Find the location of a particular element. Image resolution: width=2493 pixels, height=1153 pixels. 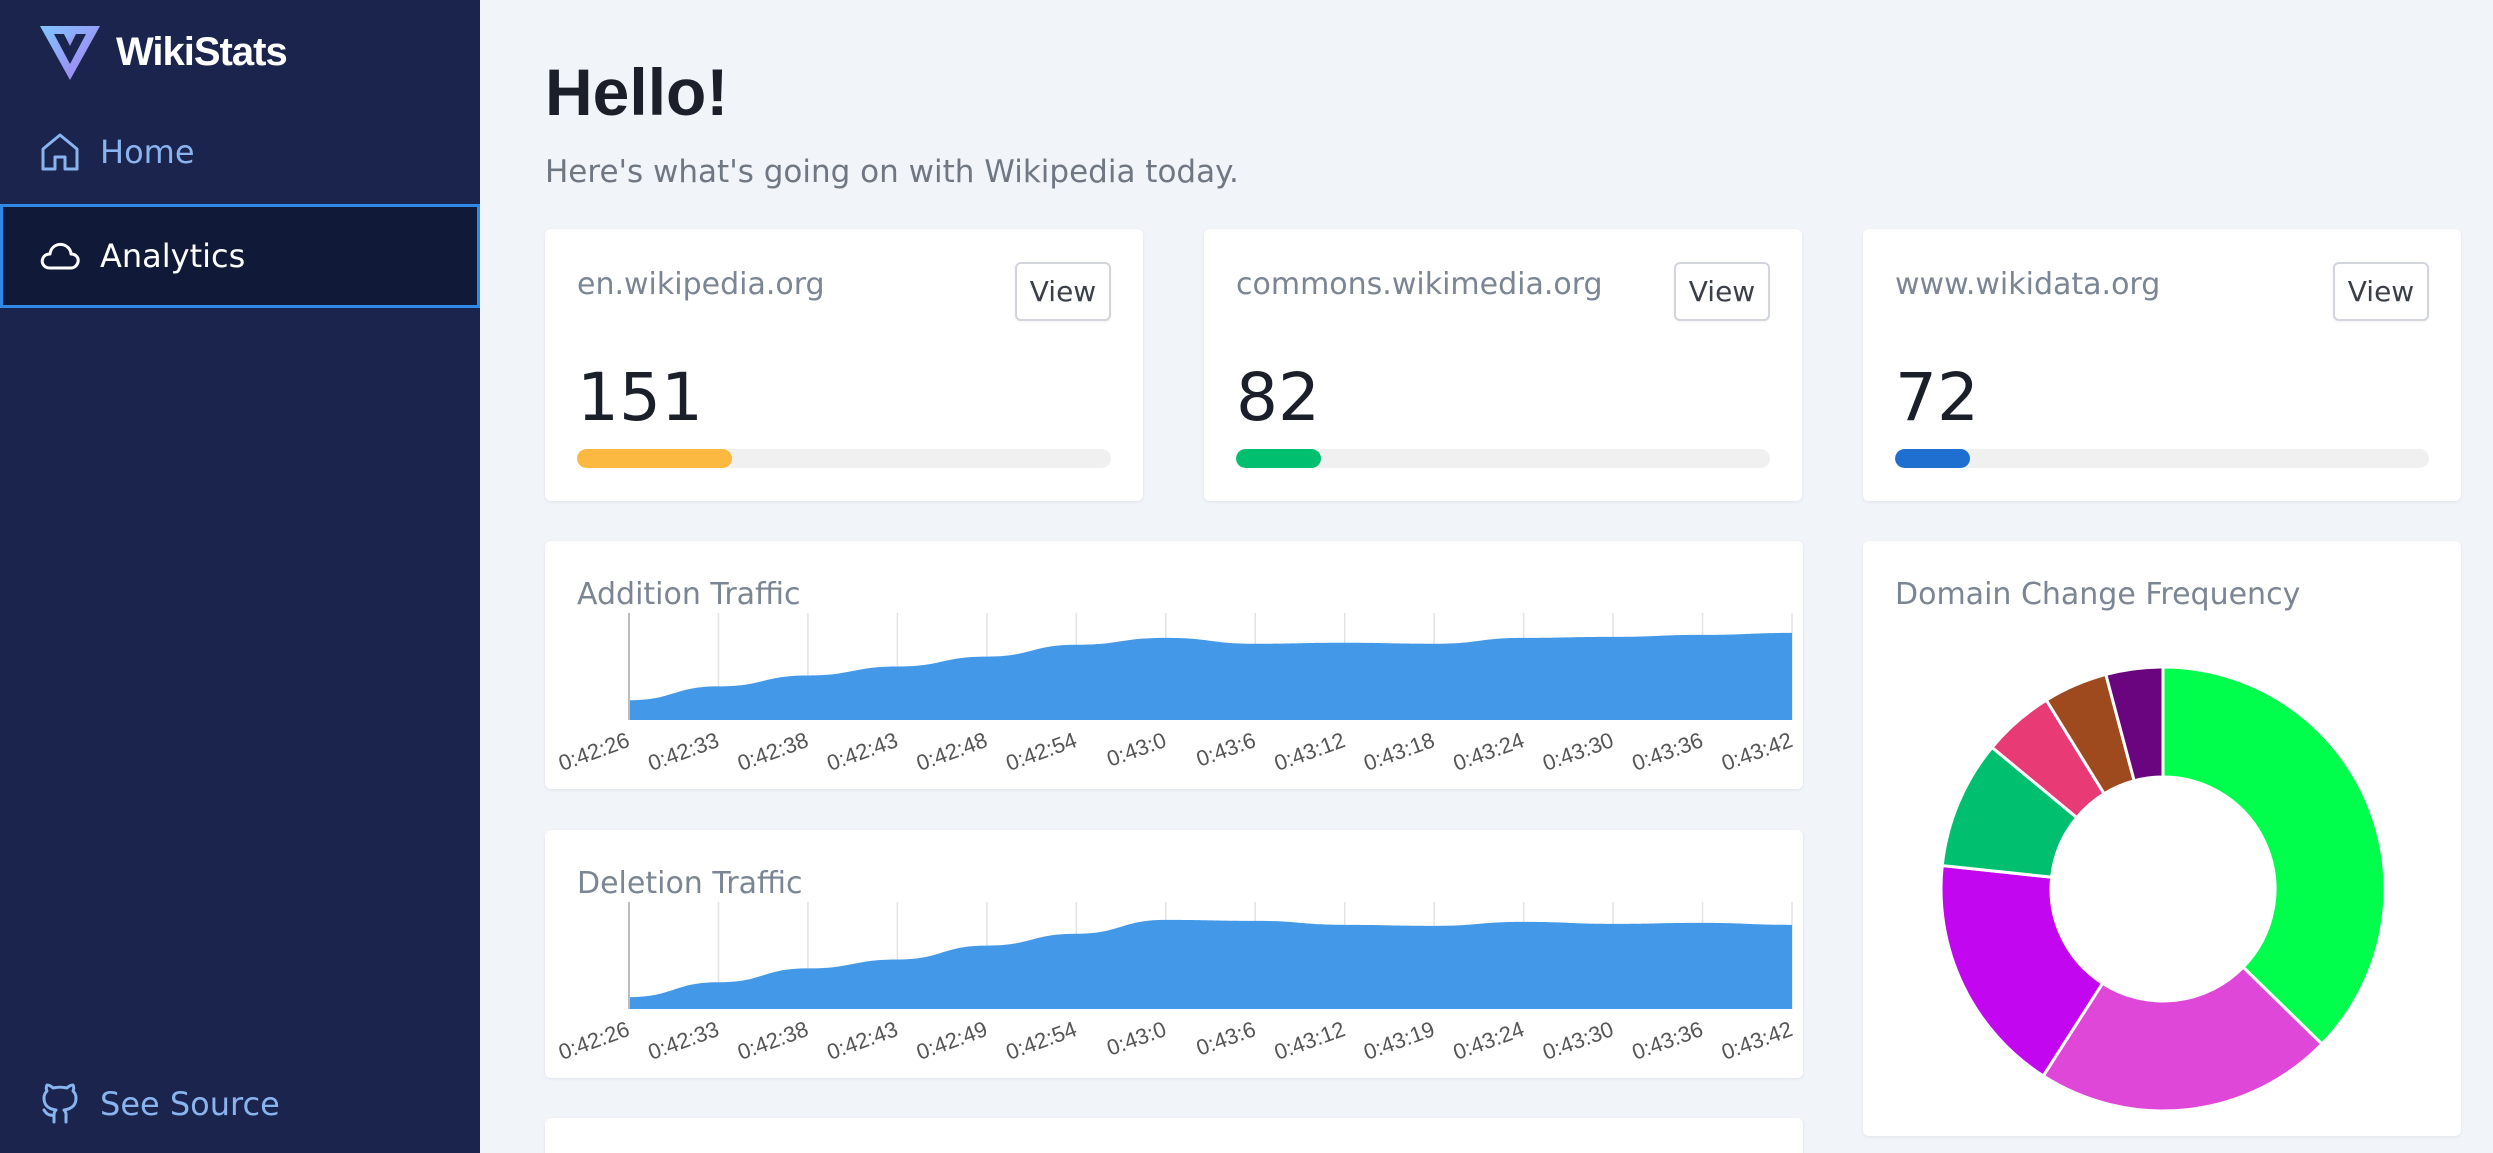

brand: WikiStats is located at coordinates (163, 52).